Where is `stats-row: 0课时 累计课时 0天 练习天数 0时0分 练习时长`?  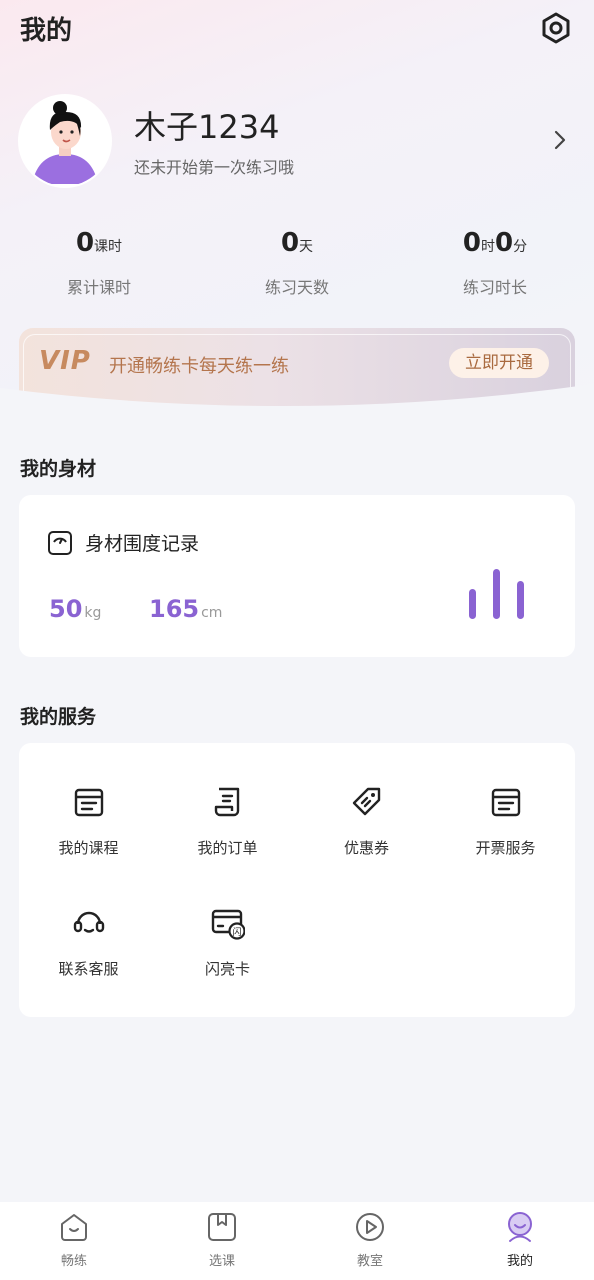
stats-row: 0课时 累计课时 0天 练习天数 0时0分 练习时长 is located at coordinates (297, 268).